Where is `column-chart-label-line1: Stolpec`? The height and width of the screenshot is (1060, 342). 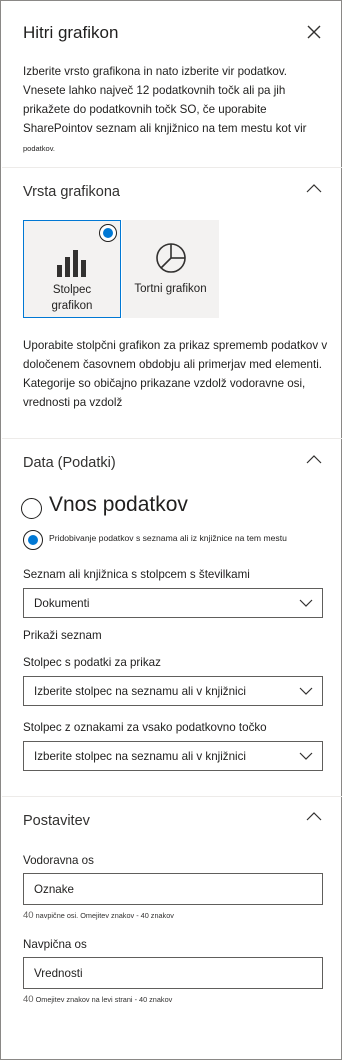
column-chart-label-line1: Stolpec is located at coordinates (72, 290).